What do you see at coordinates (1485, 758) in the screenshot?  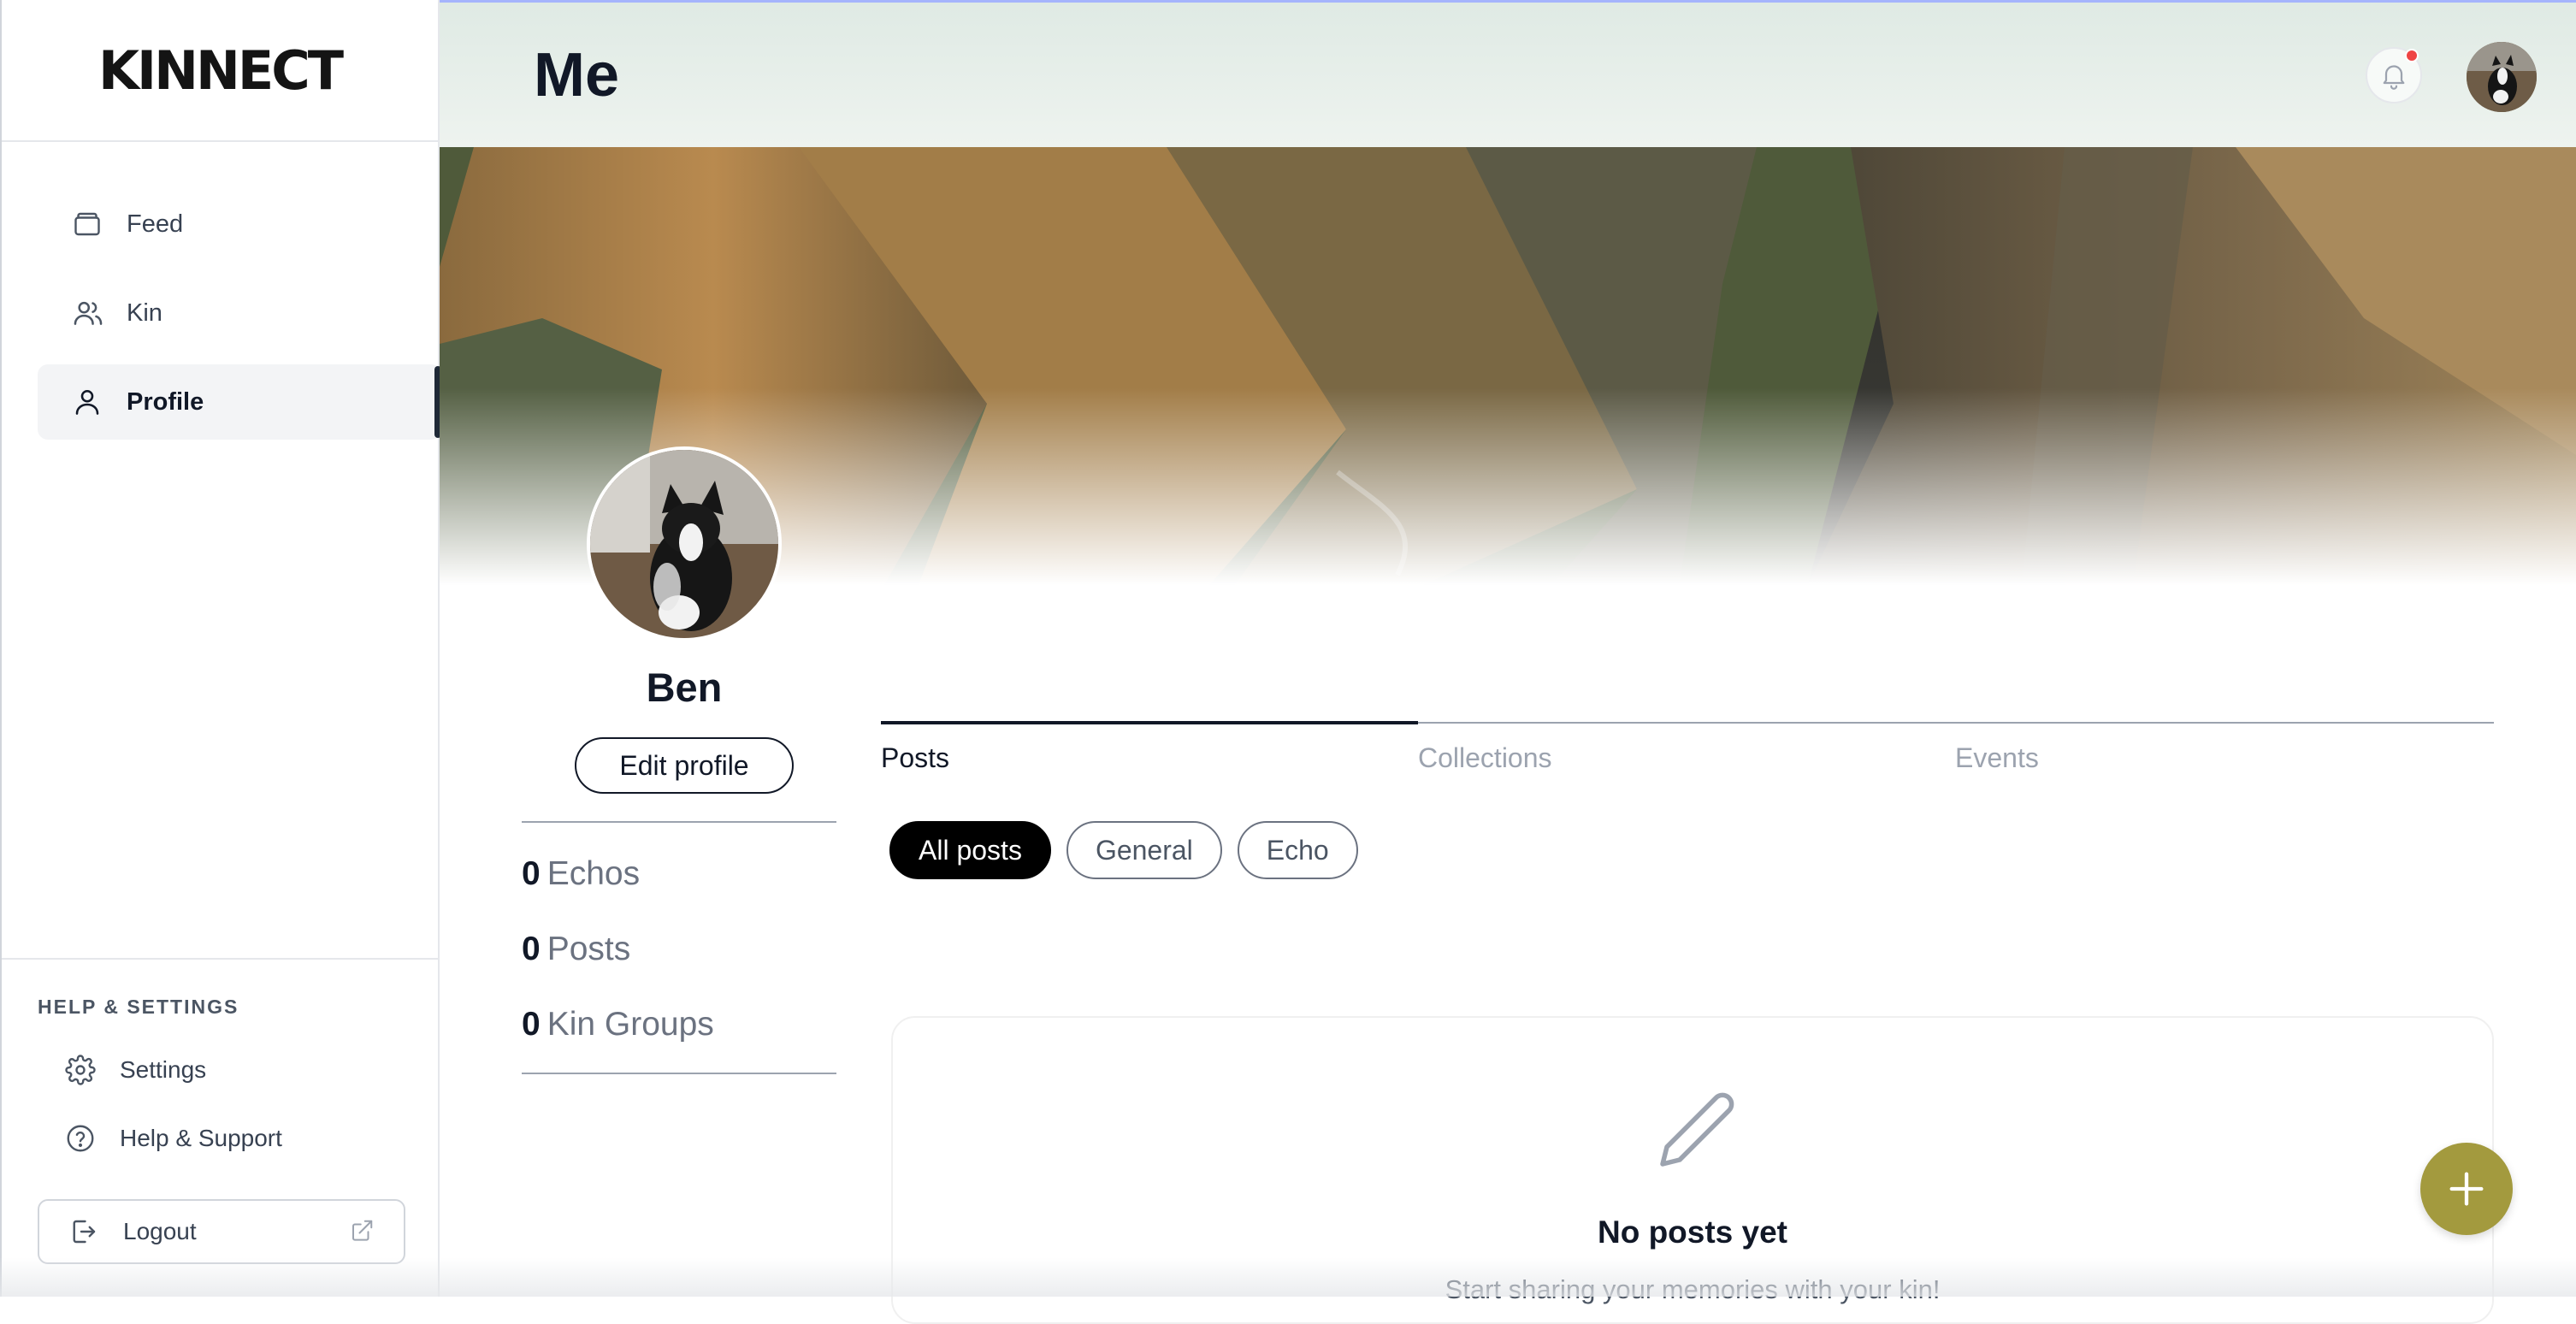 I see `tab-collections: Collections` at bounding box center [1485, 758].